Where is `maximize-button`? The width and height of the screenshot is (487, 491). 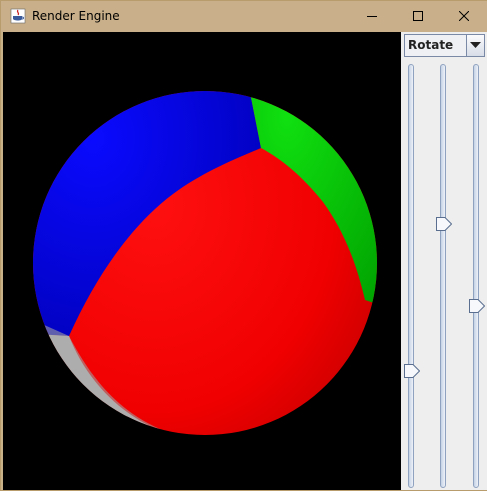
maximize-button is located at coordinates (418, 16).